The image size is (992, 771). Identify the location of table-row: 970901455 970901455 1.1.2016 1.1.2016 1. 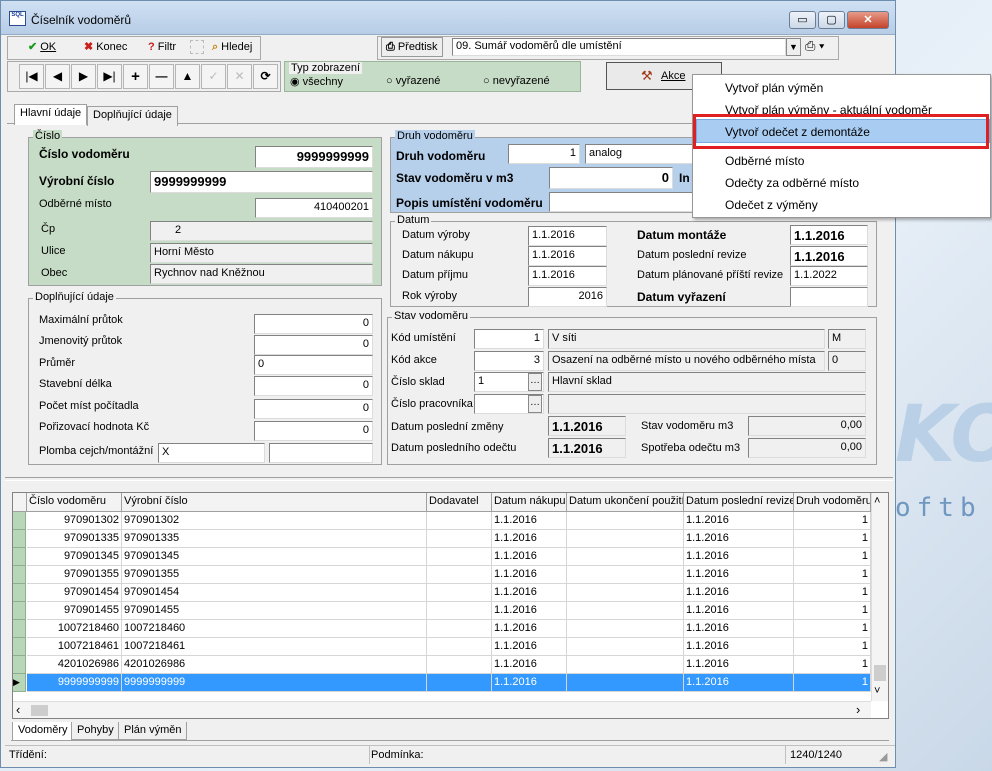
(442, 611).